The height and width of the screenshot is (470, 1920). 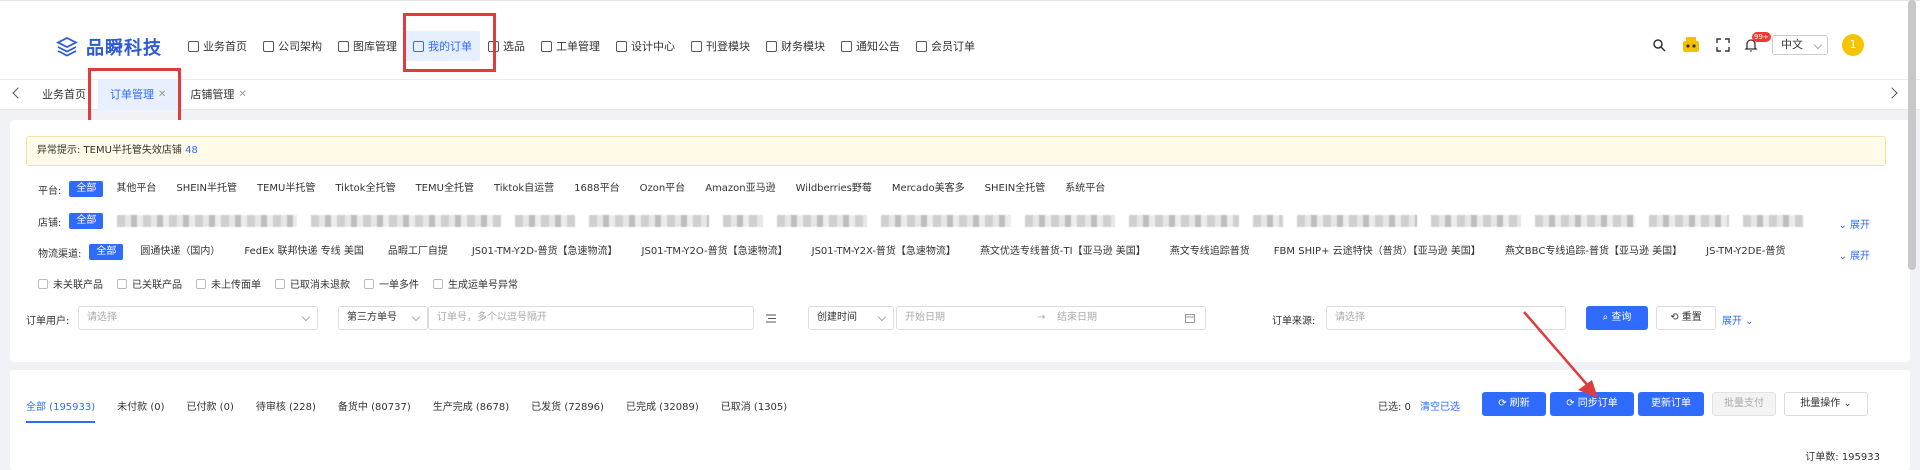 I want to click on page-scrollbar, so click(x=1912, y=135).